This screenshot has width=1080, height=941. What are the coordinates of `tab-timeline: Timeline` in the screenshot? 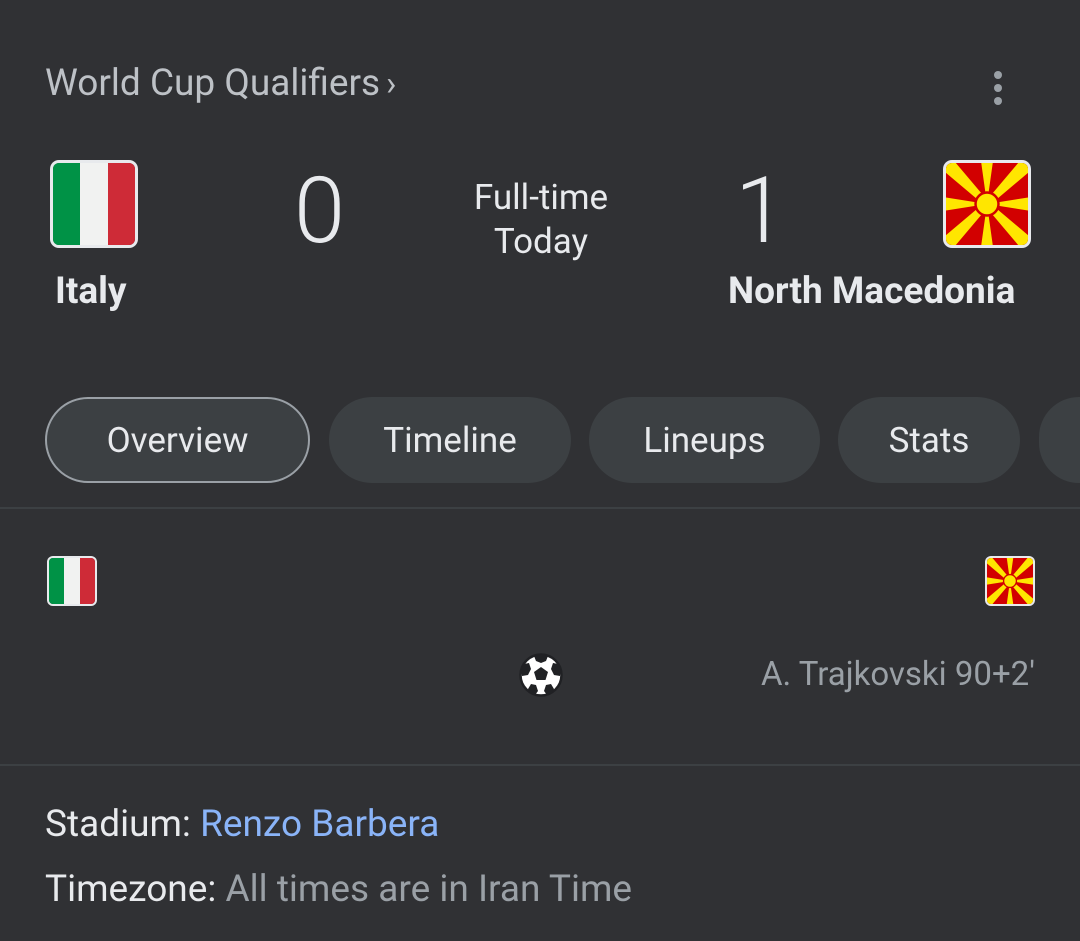 It's located at (450, 440).